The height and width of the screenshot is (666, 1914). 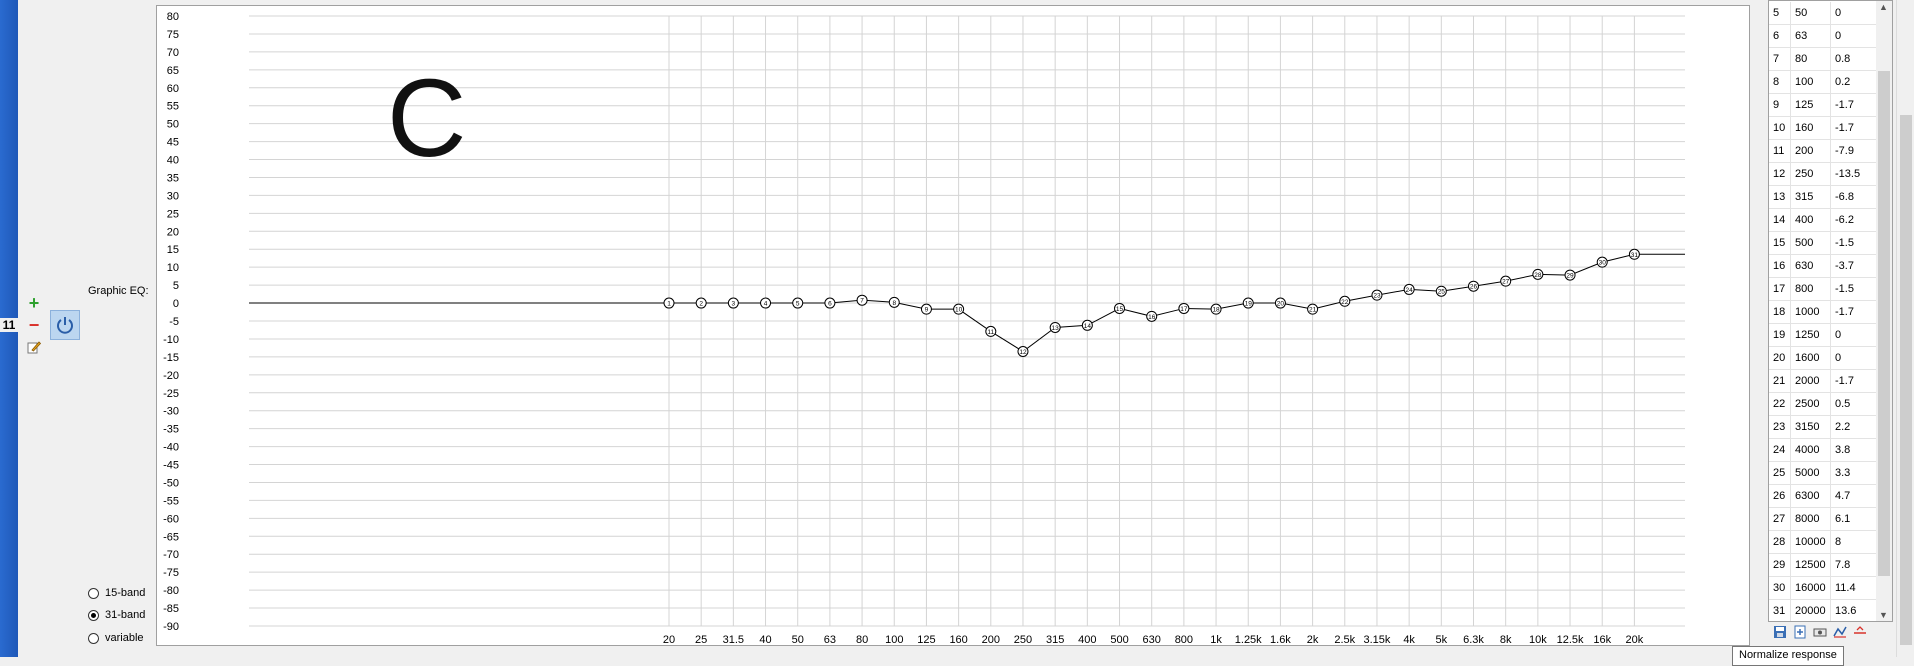 I want to click on invert-response-icon, so click(x=1840, y=632).